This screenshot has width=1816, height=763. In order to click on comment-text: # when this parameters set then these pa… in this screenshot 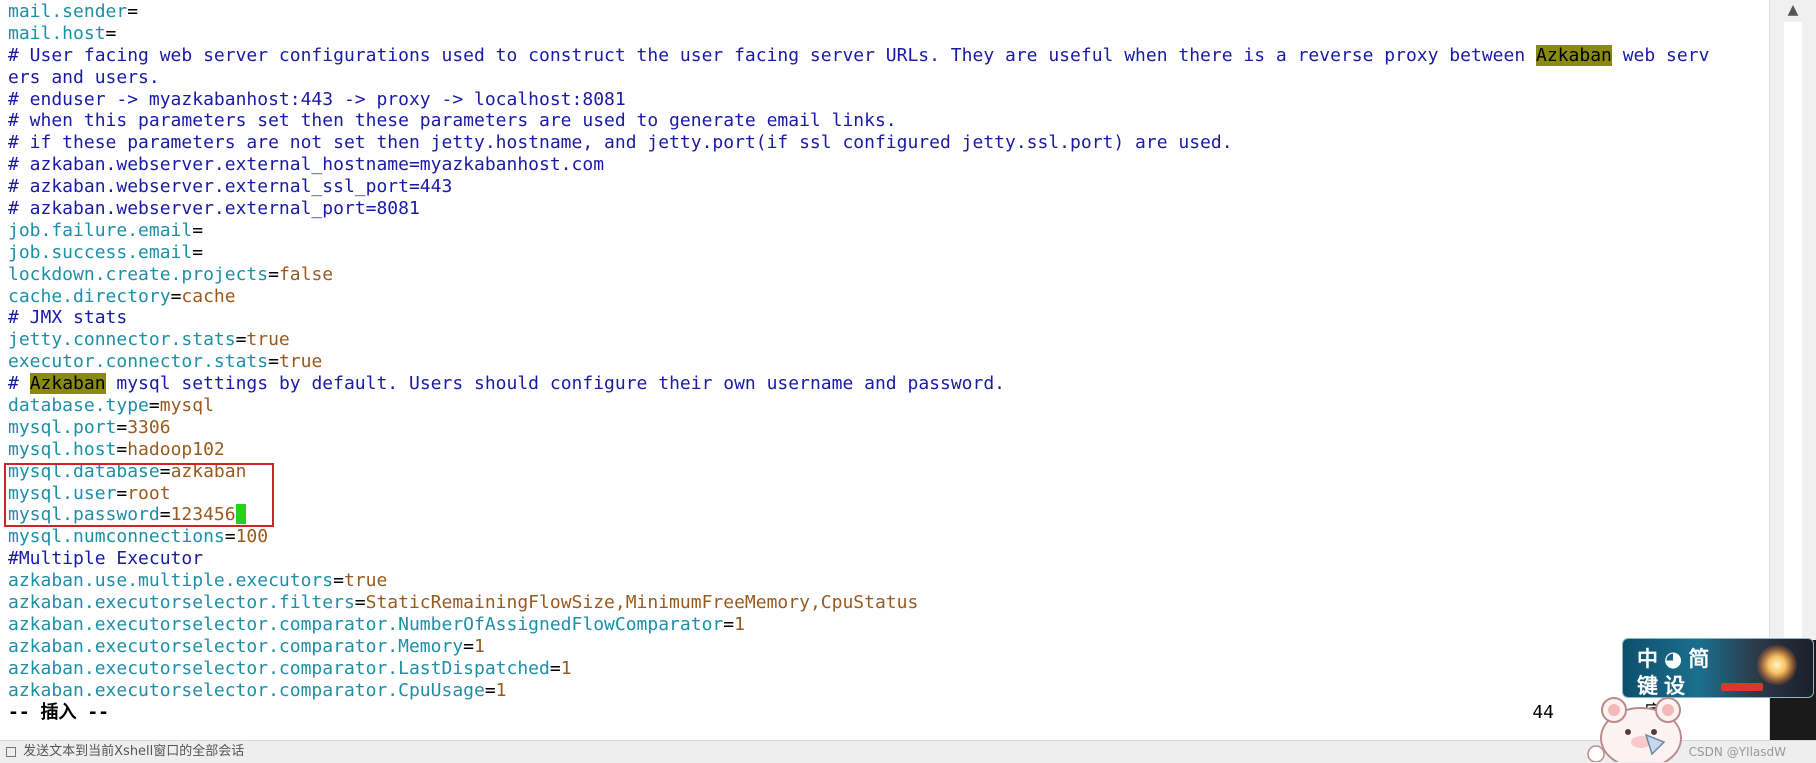, I will do `click(452, 121)`.